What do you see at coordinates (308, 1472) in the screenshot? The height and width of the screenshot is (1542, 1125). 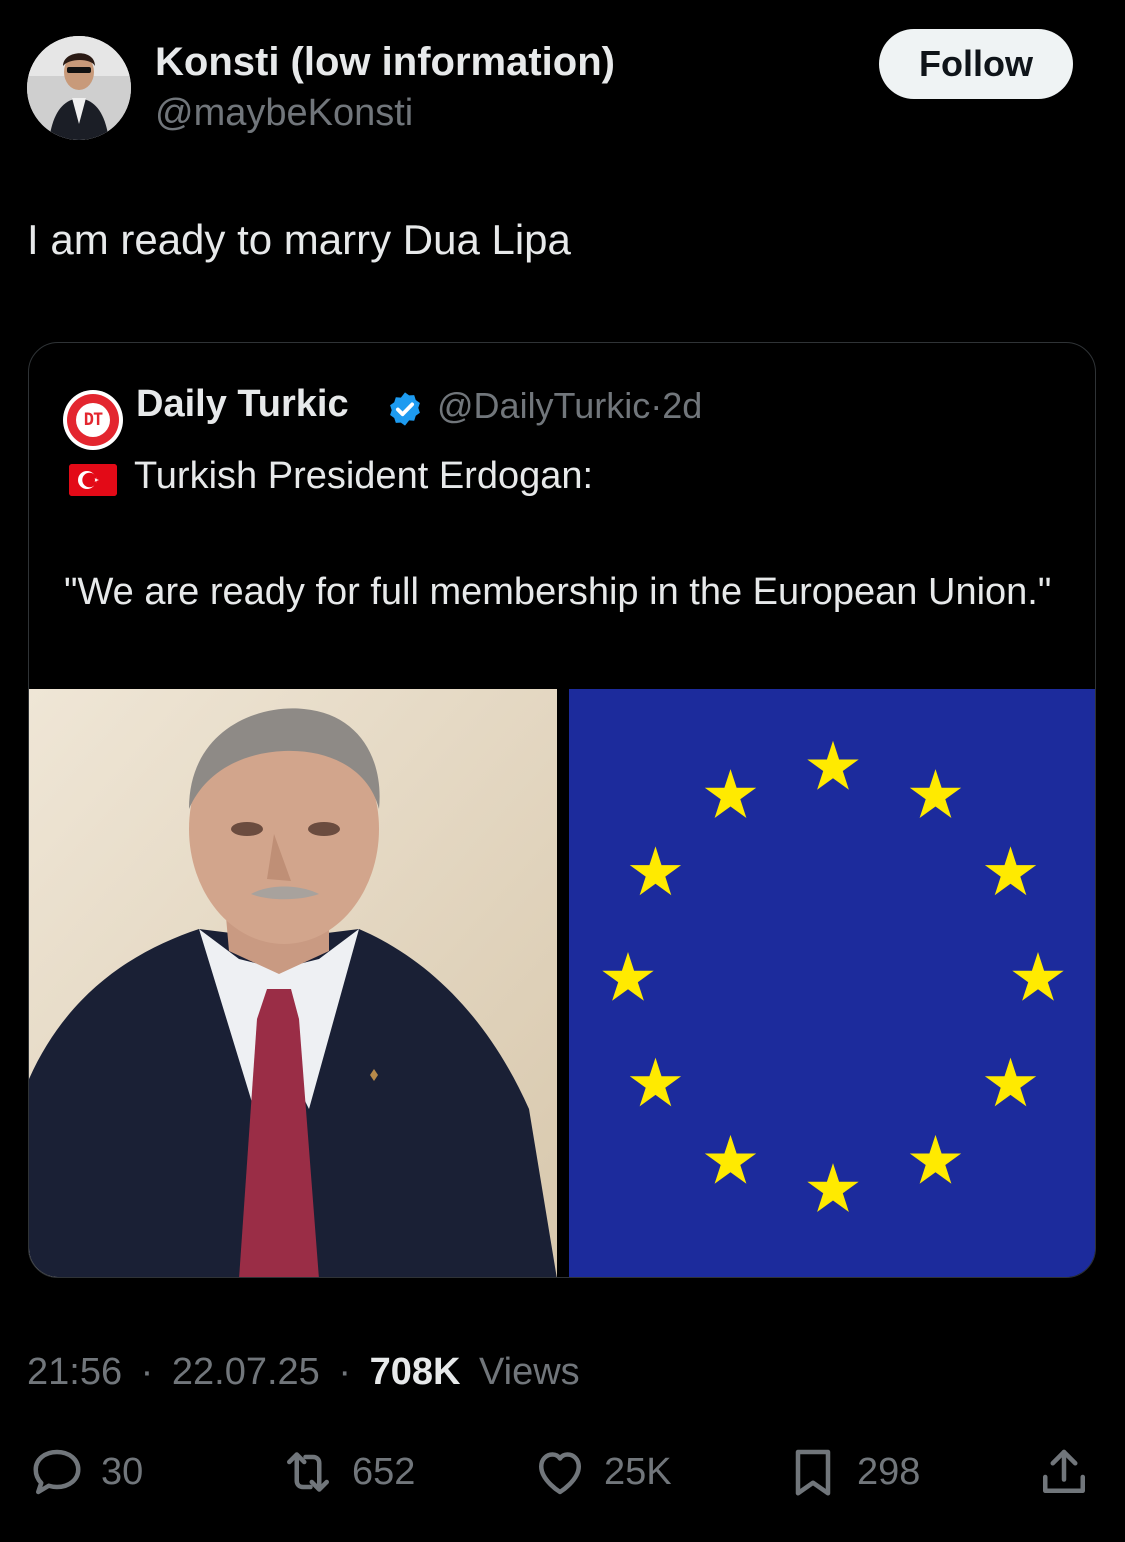 I see `repost-arrows-icon` at bounding box center [308, 1472].